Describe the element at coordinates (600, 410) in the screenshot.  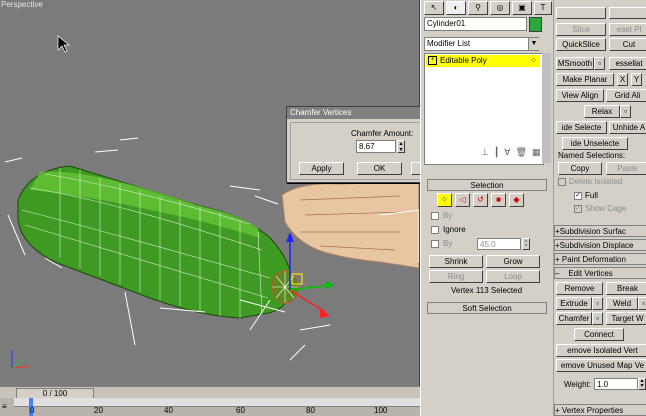
I see `vertex-properties-rollout: + Vertex Properties` at that location.